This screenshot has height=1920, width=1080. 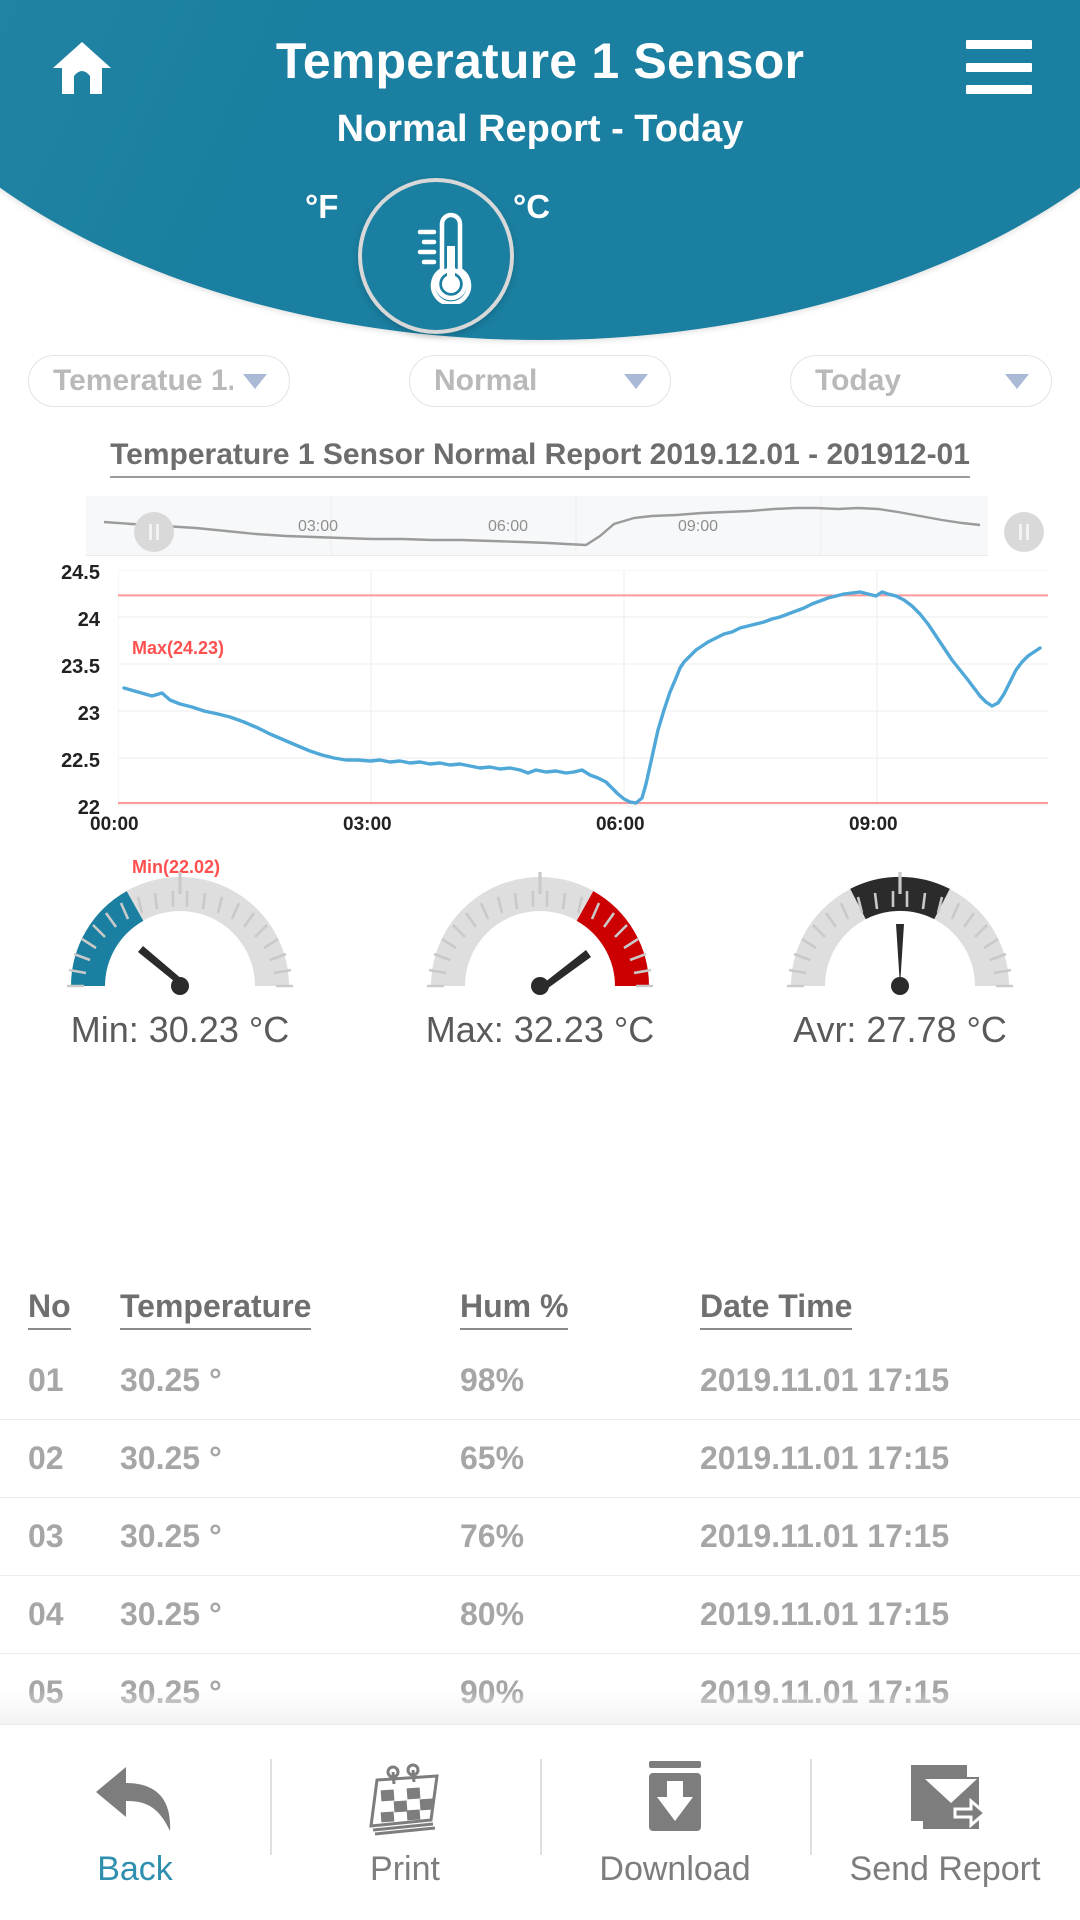 What do you see at coordinates (580, 1308) in the screenshot?
I see `column-header-humidity: Hum %` at bounding box center [580, 1308].